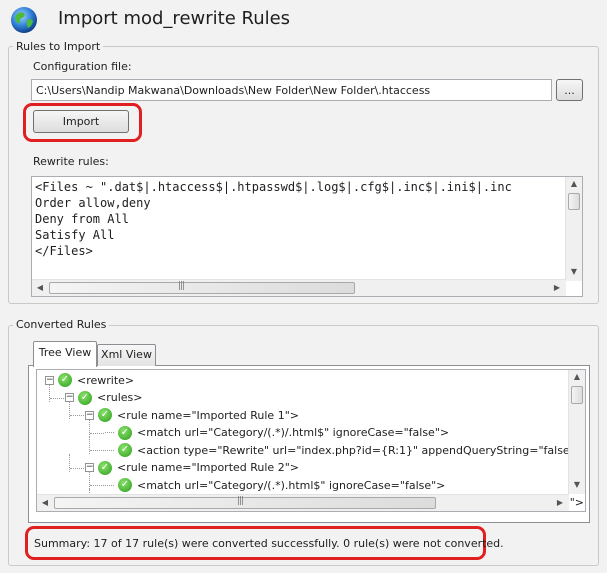  Describe the element at coordinates (560, 503) in the screenshot. I see `tree-scroll-right-arrow-icon: ▶` at that location.